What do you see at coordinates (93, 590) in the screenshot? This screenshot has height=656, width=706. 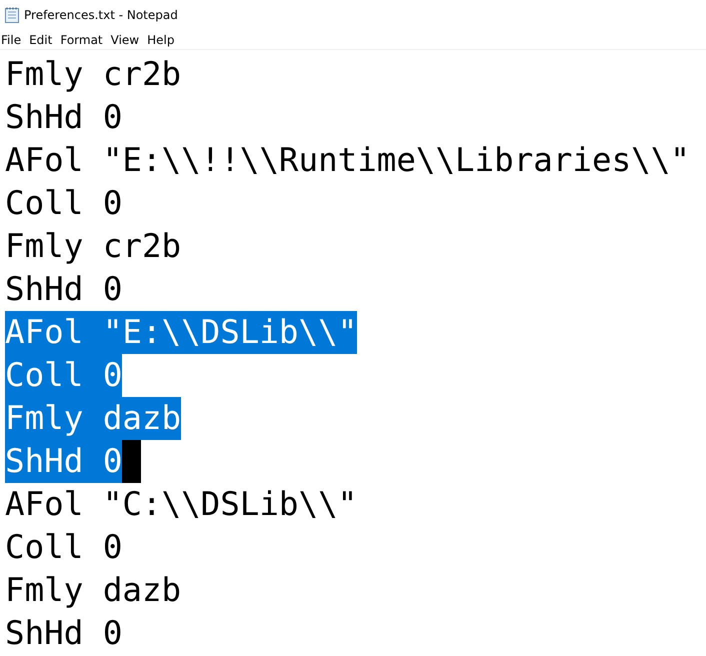 I see `text-line: Fmly dazb` at bounding box center [93, 590].